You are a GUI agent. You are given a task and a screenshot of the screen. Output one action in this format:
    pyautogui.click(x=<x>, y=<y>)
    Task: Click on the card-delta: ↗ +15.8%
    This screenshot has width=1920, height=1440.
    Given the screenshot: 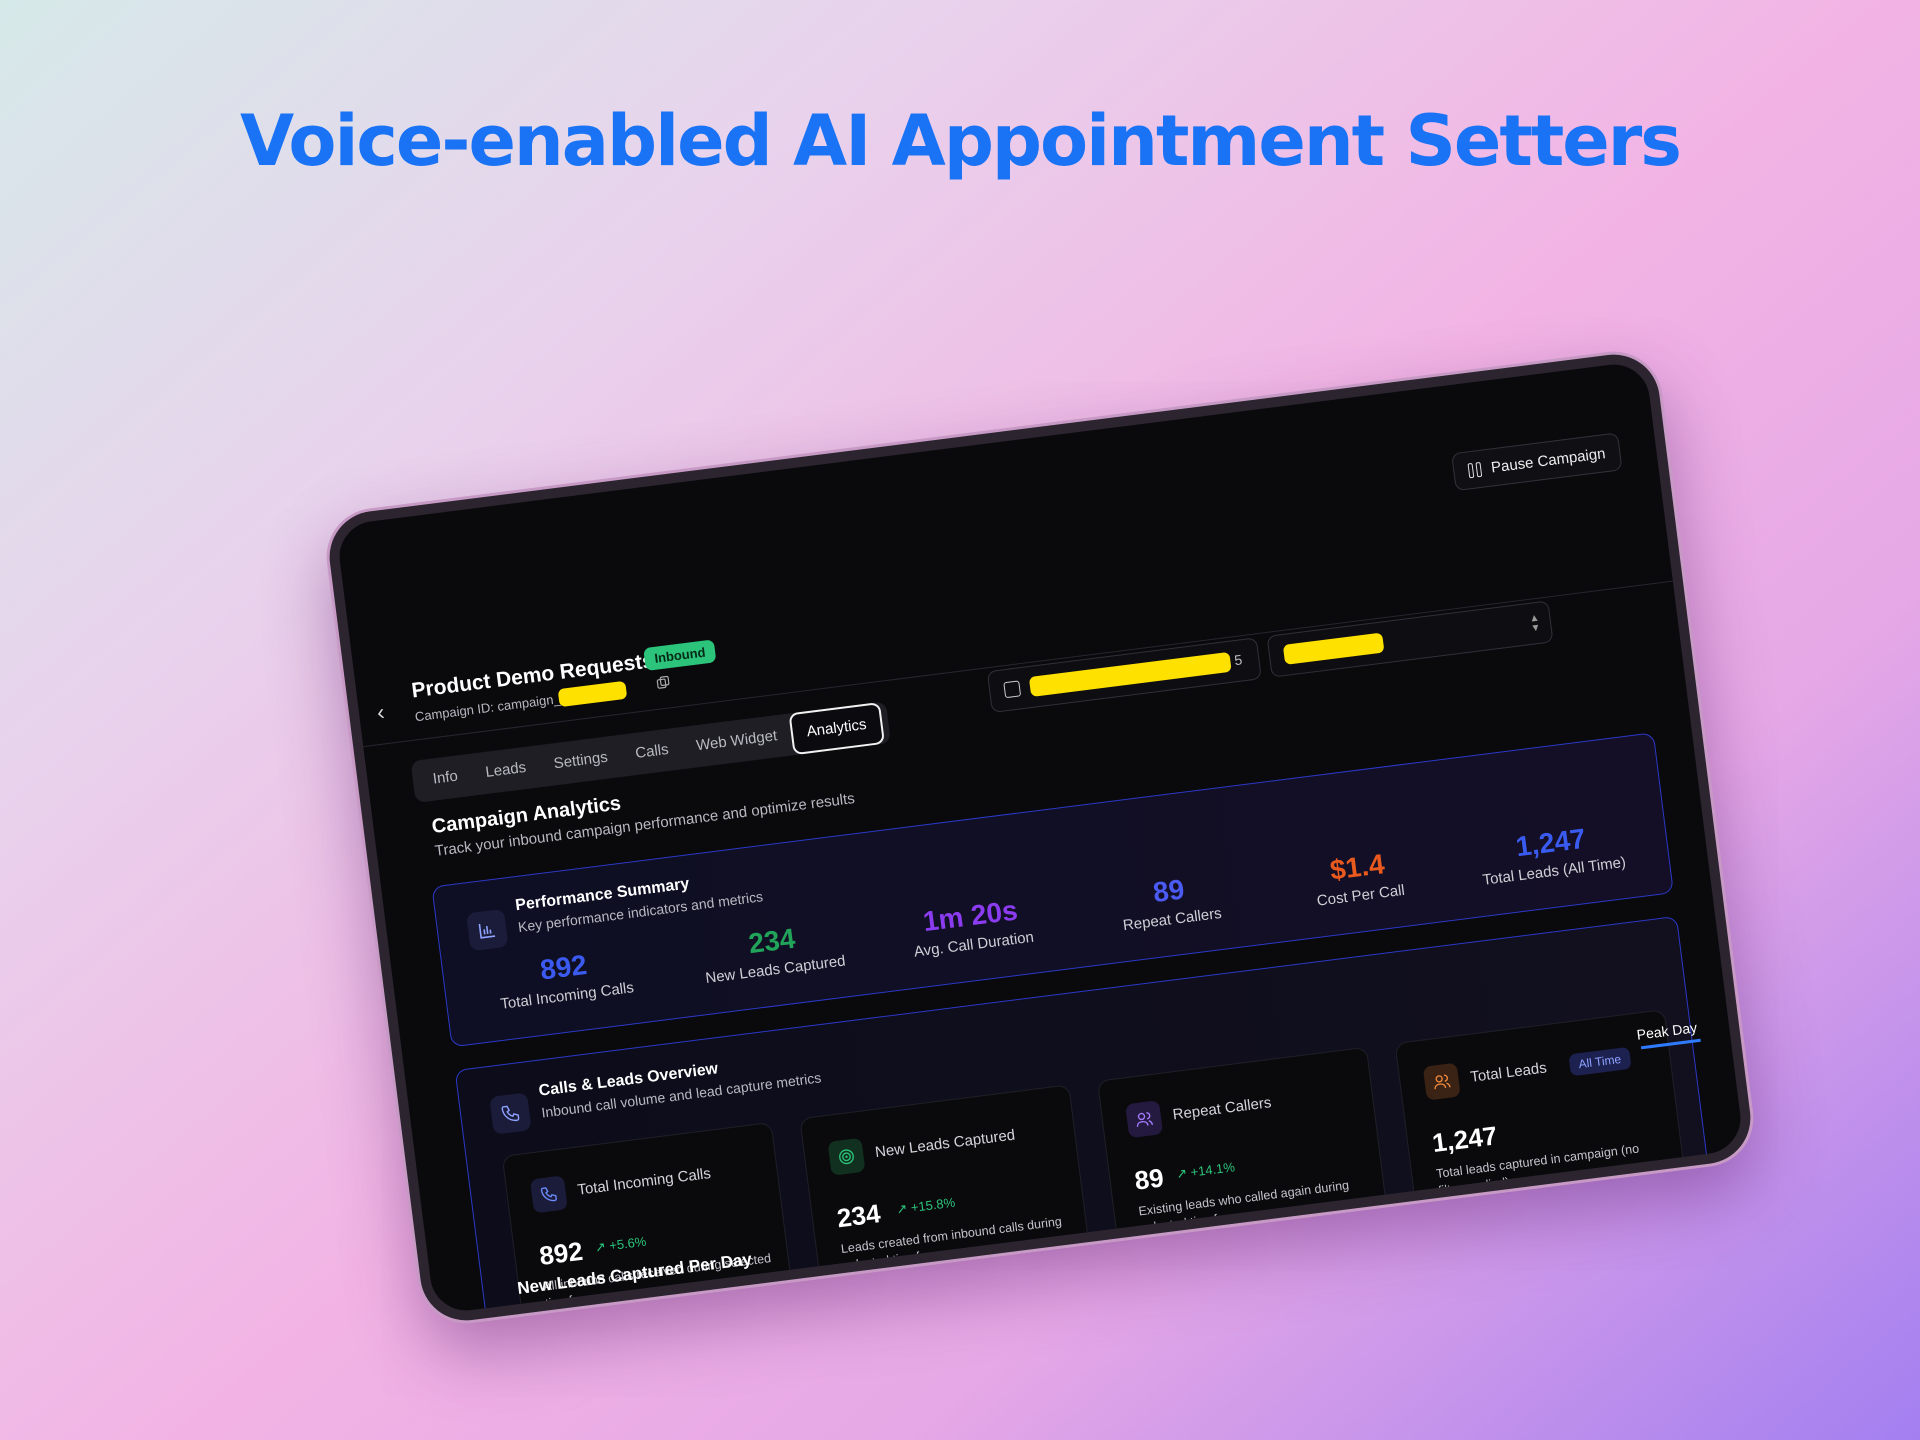 What is the action you would take?
    pyautogui.click(x=926, y=1206)
    